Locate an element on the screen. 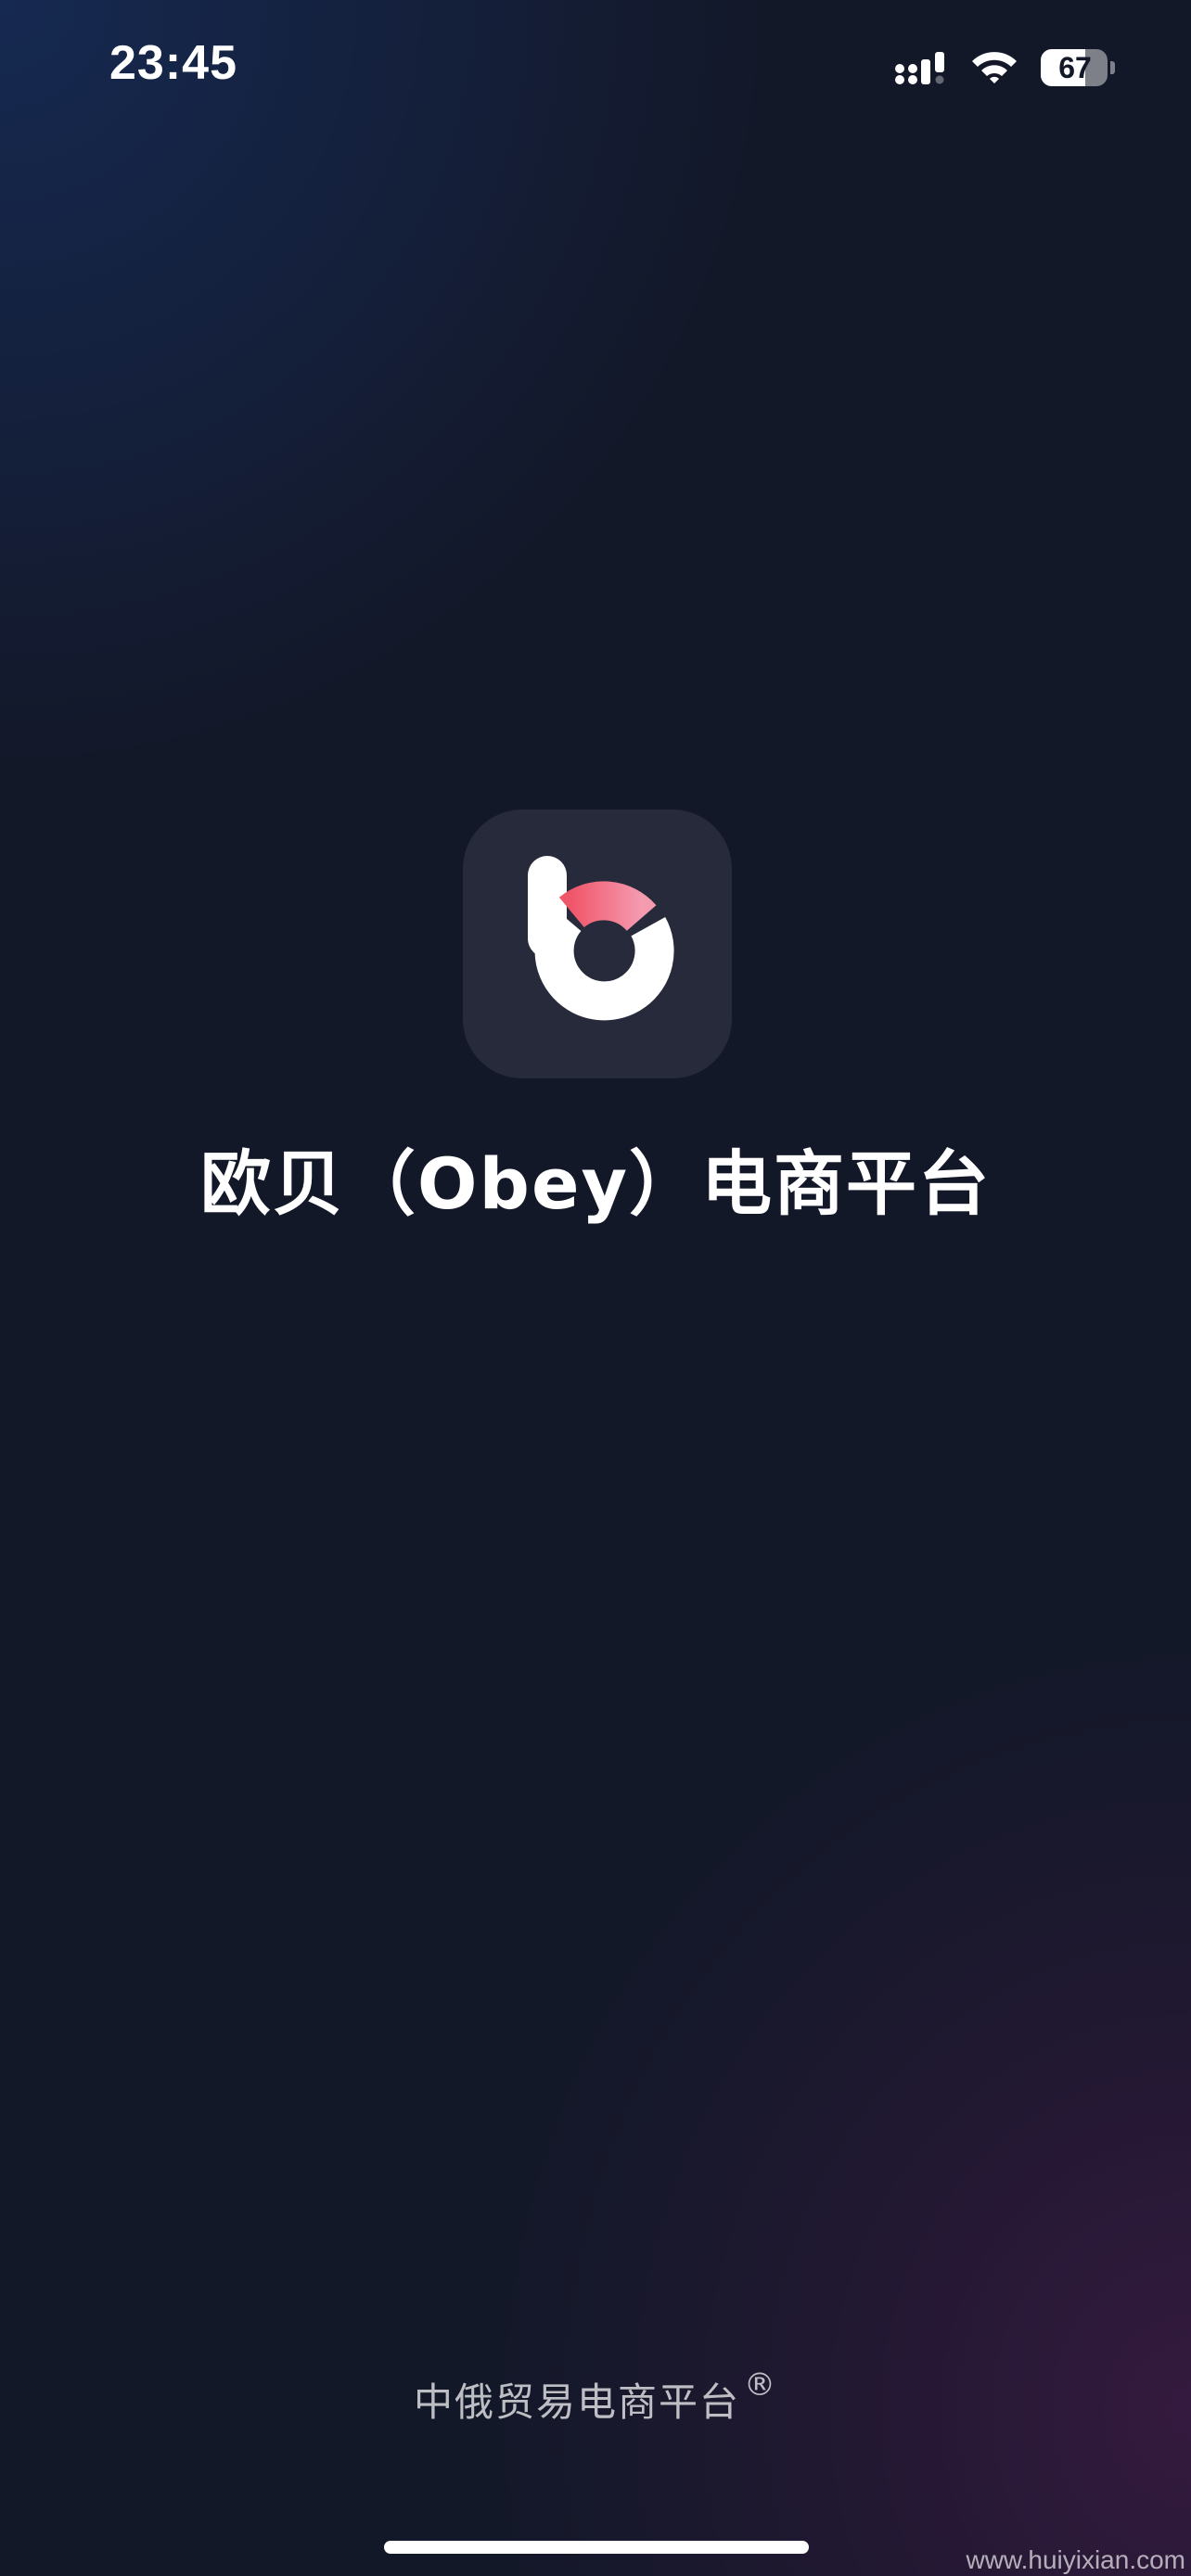  obey-b-logo-icon is located at coordinates (601, 938).